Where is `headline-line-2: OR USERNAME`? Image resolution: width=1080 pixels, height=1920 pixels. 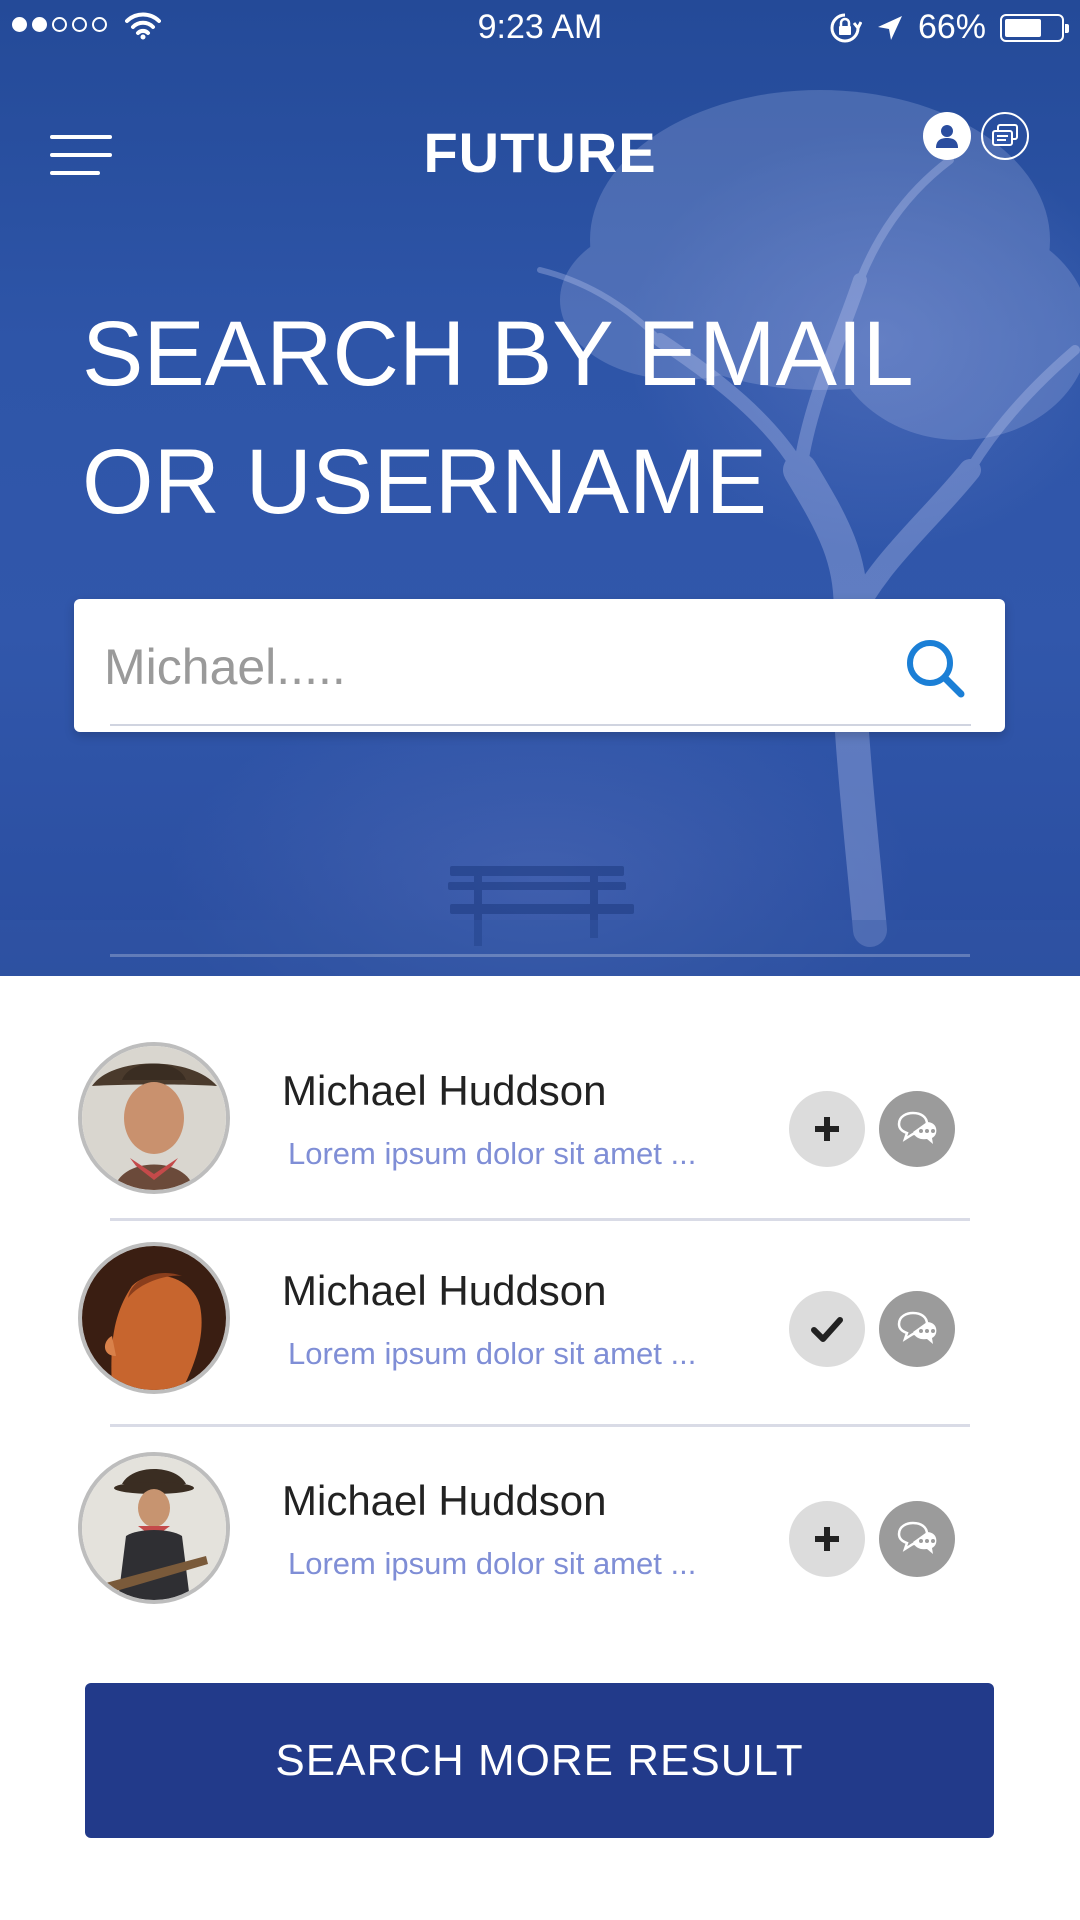
headline-line-2: OR USERNAME is located at coordinates (424, 482).